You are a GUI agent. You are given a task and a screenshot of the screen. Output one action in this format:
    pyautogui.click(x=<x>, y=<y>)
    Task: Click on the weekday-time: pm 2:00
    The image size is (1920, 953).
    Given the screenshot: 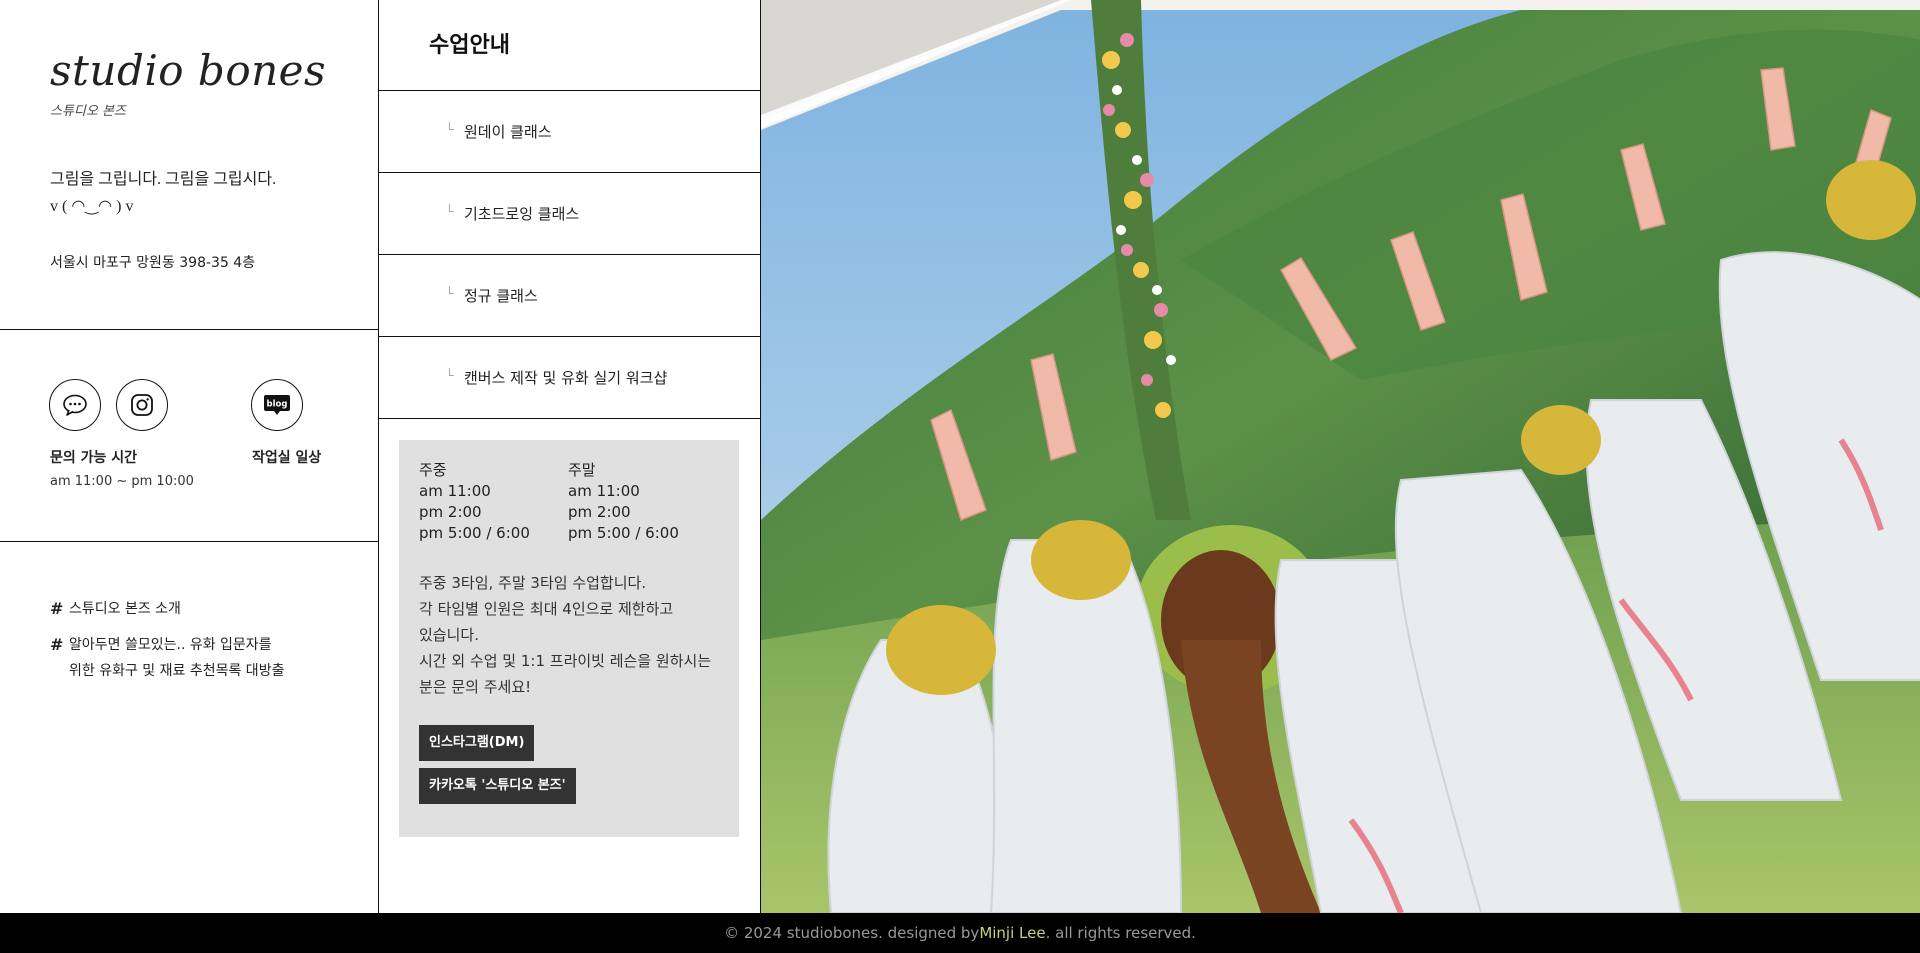 What is the action you would take?
    pyautogui.click(x=450, y=512)
    